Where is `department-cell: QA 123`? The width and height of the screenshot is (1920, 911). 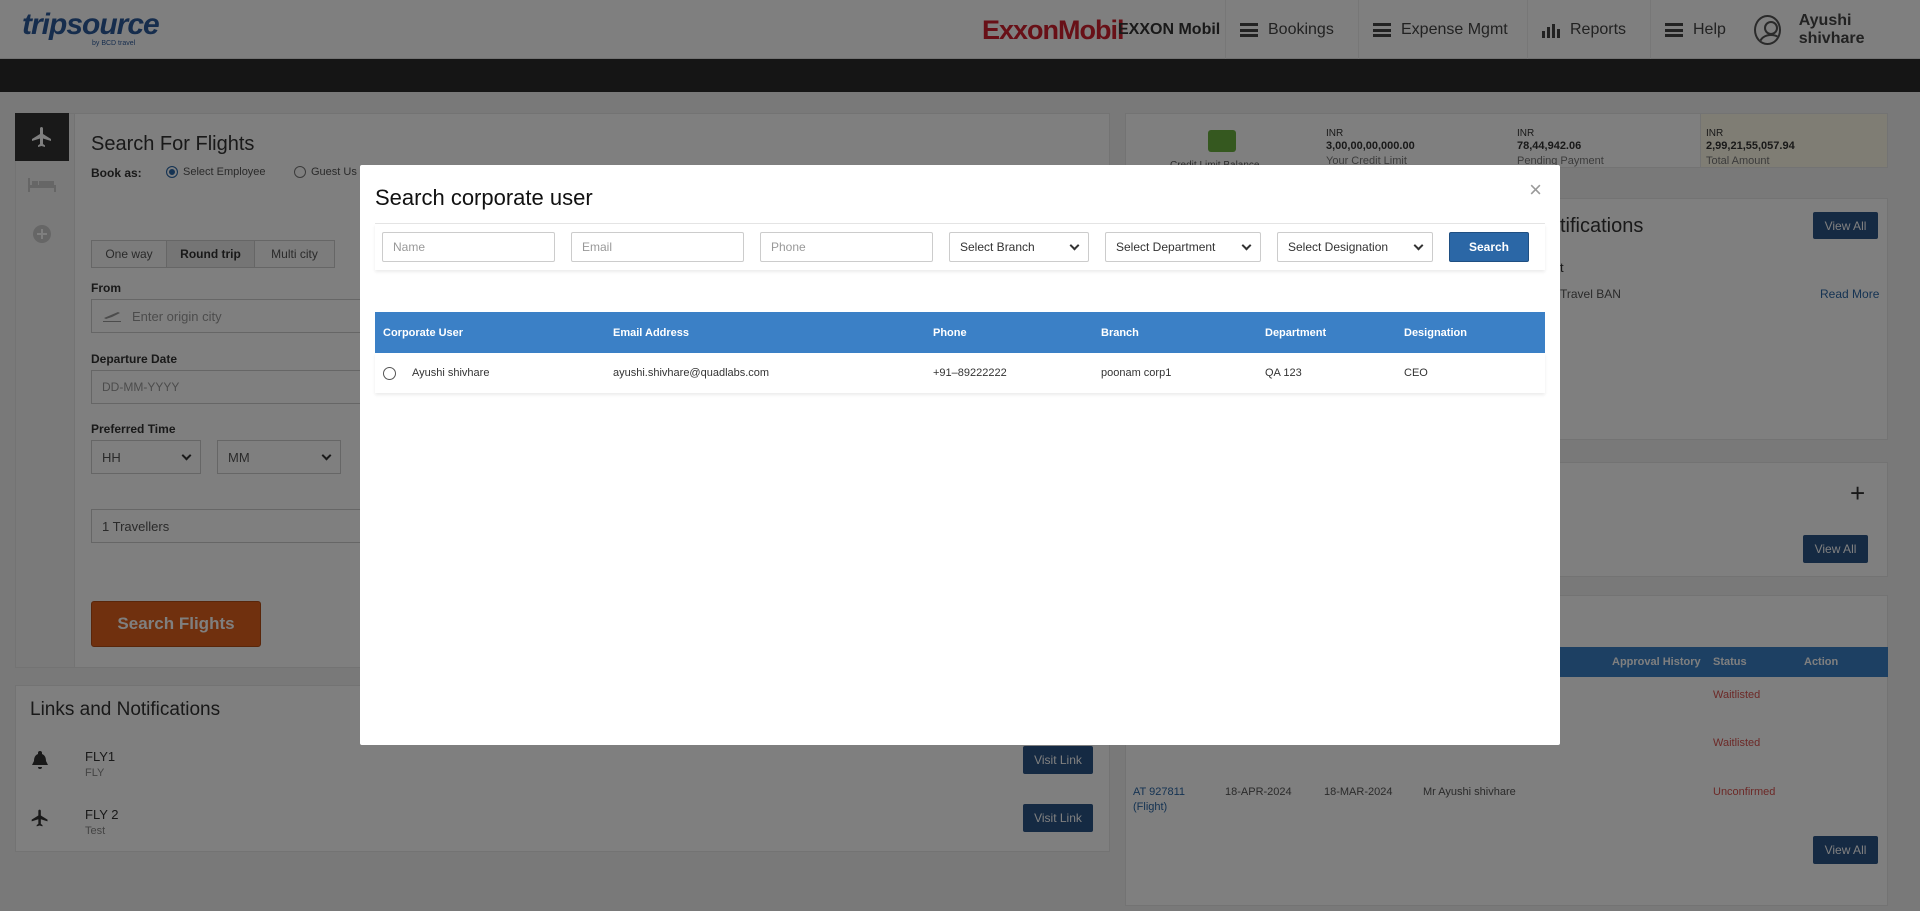
department-cell: QA 123 is located at coordinates (1283, 373).